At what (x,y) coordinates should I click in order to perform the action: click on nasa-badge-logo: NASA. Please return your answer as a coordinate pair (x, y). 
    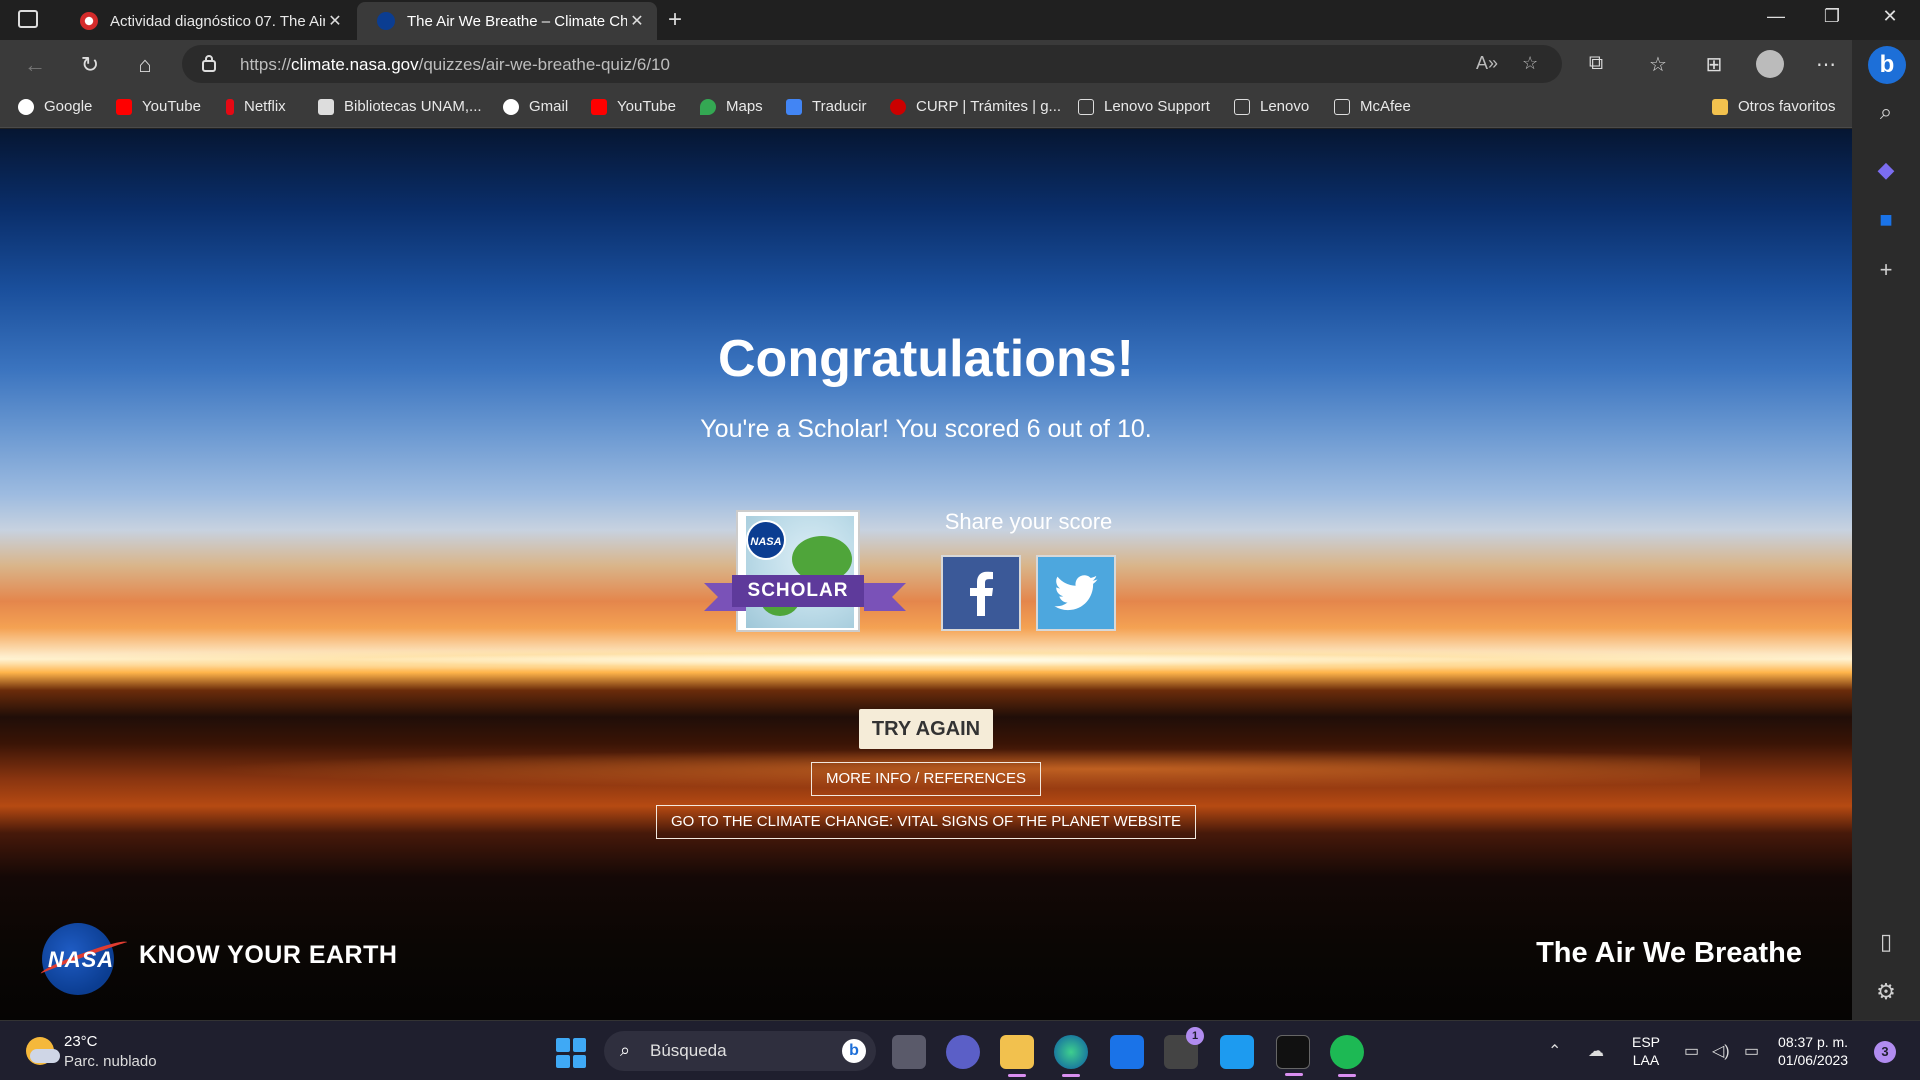
    Looking at the image, I should click on (766, 540).